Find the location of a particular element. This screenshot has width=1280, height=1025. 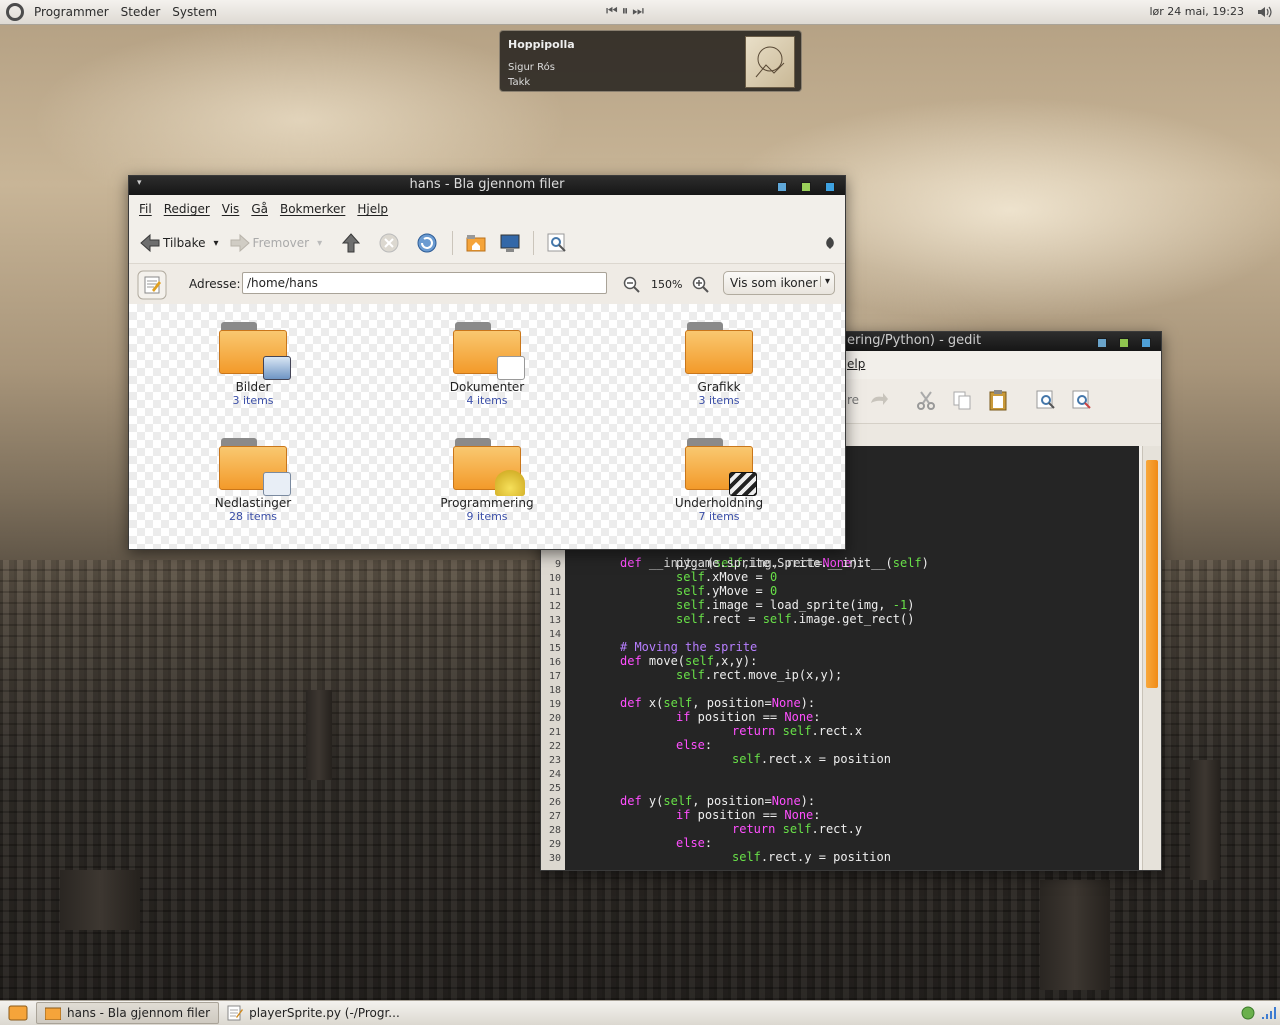

code-token: # Moving the sprite is located at coordinates (689, 647).